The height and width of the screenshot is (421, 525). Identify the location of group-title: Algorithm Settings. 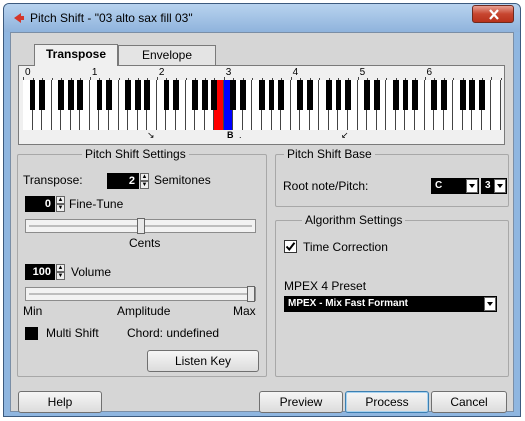
(354, 220).